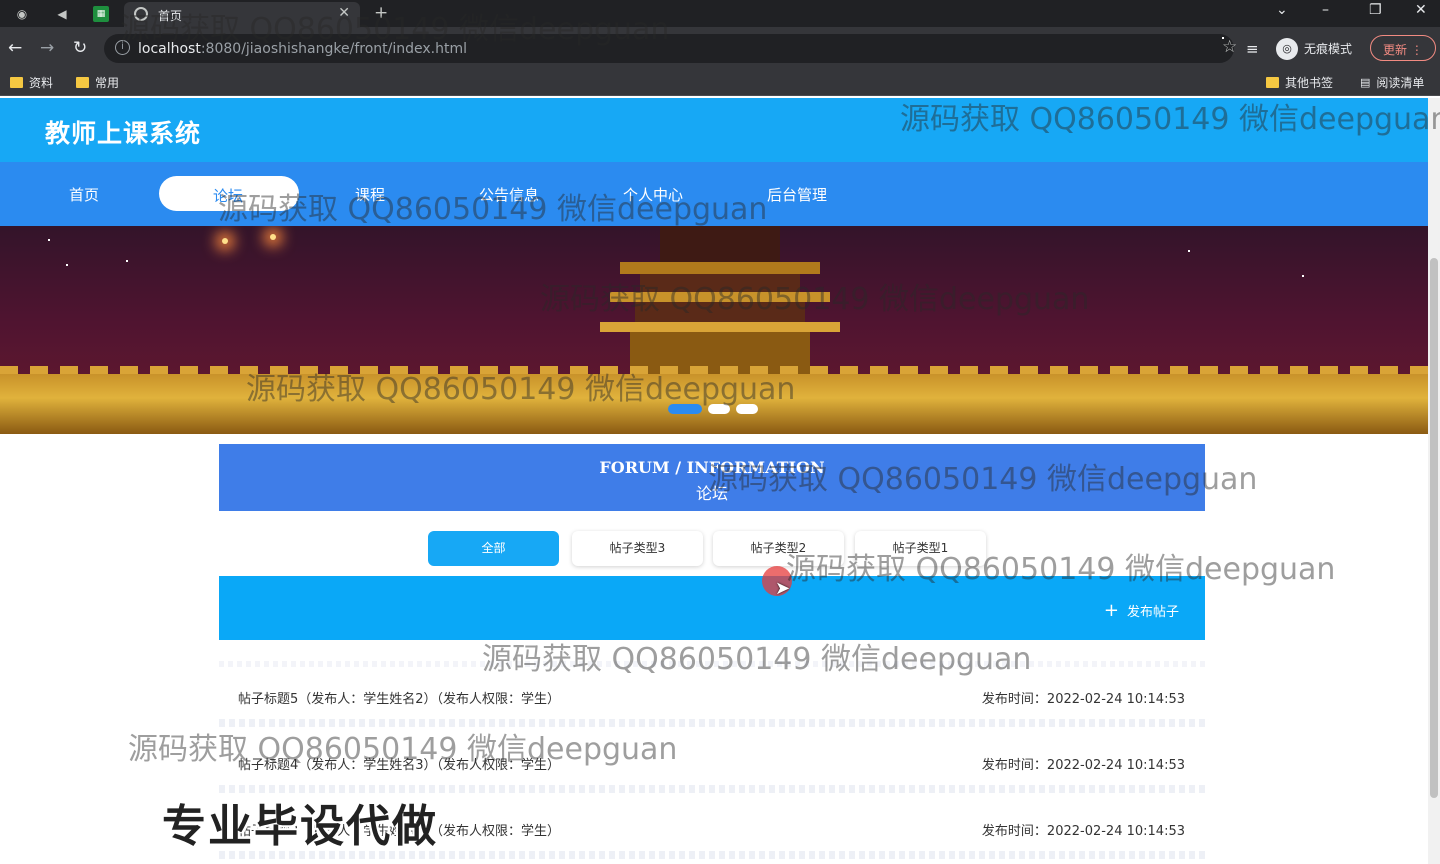  I want to click on incognito-label: 无痕模式, so click(1328, 49).